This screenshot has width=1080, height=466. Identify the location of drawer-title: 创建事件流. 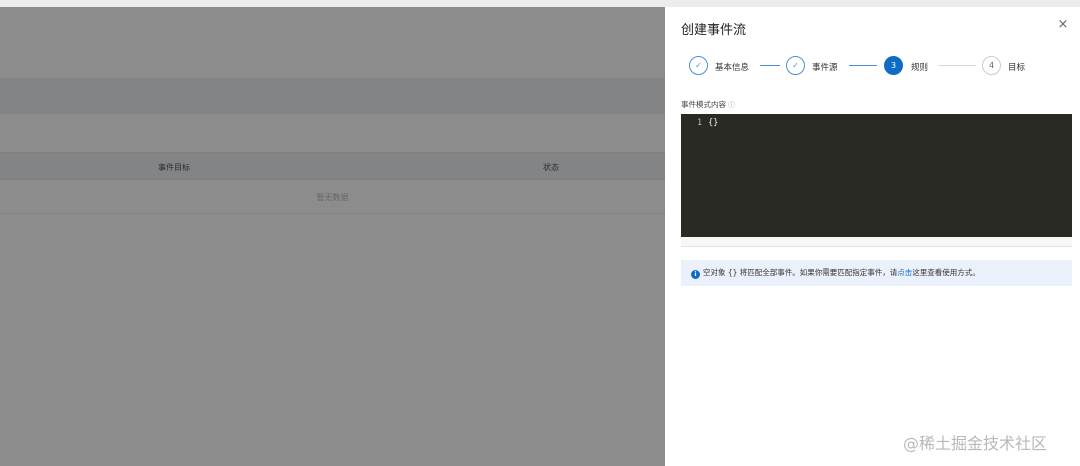
(714, 30).